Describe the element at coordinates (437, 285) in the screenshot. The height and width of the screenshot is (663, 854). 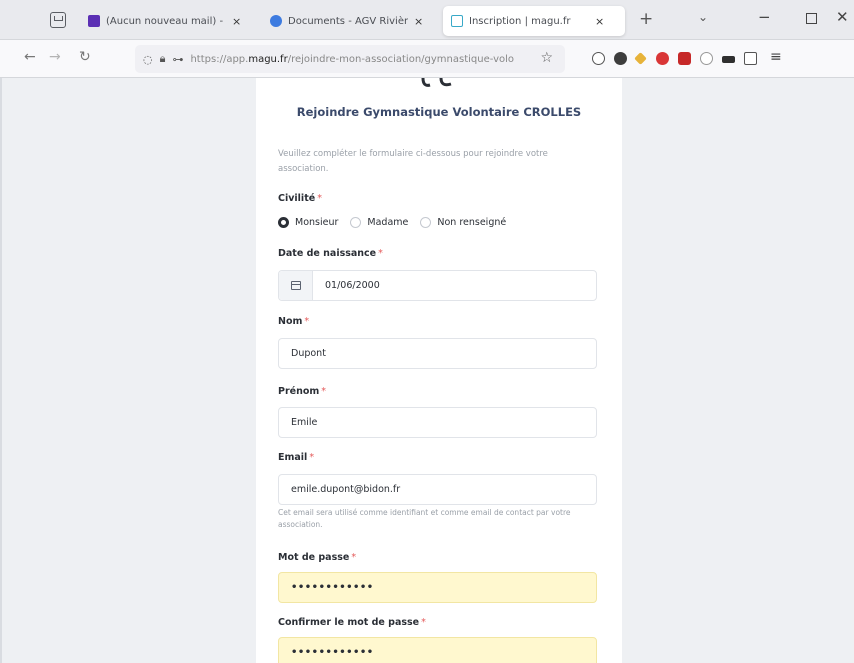
I see `birthdate-field: 01/06/2000` at that location.